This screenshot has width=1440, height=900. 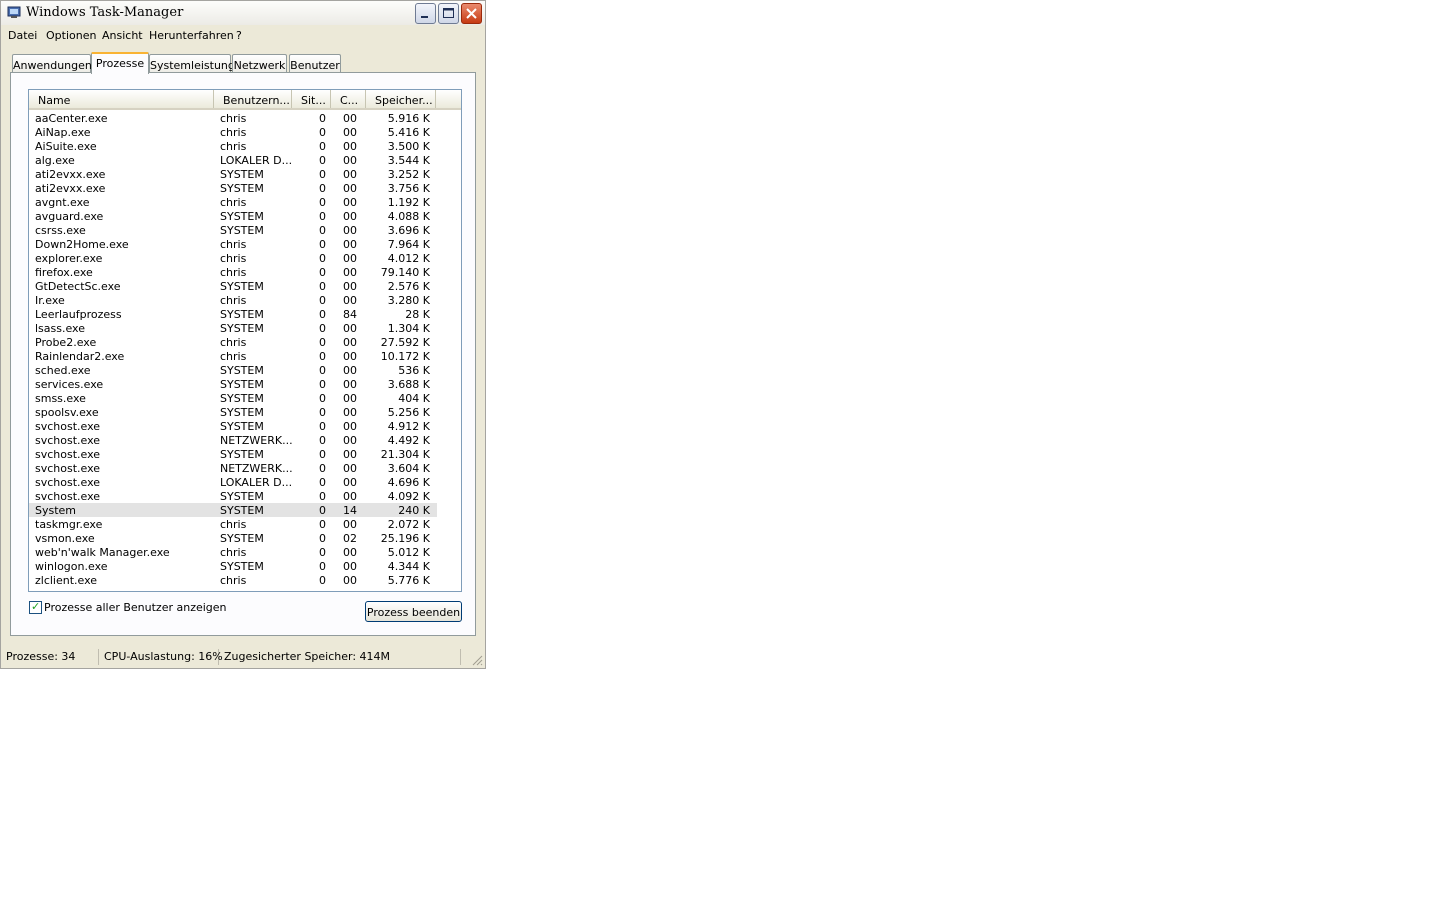 What do you see at coordinates (245, 356) in the screenshot?
I see `table-row: Rainlendar2.exe chris 0 00 10.172 K` at bounding box center [245, 356].